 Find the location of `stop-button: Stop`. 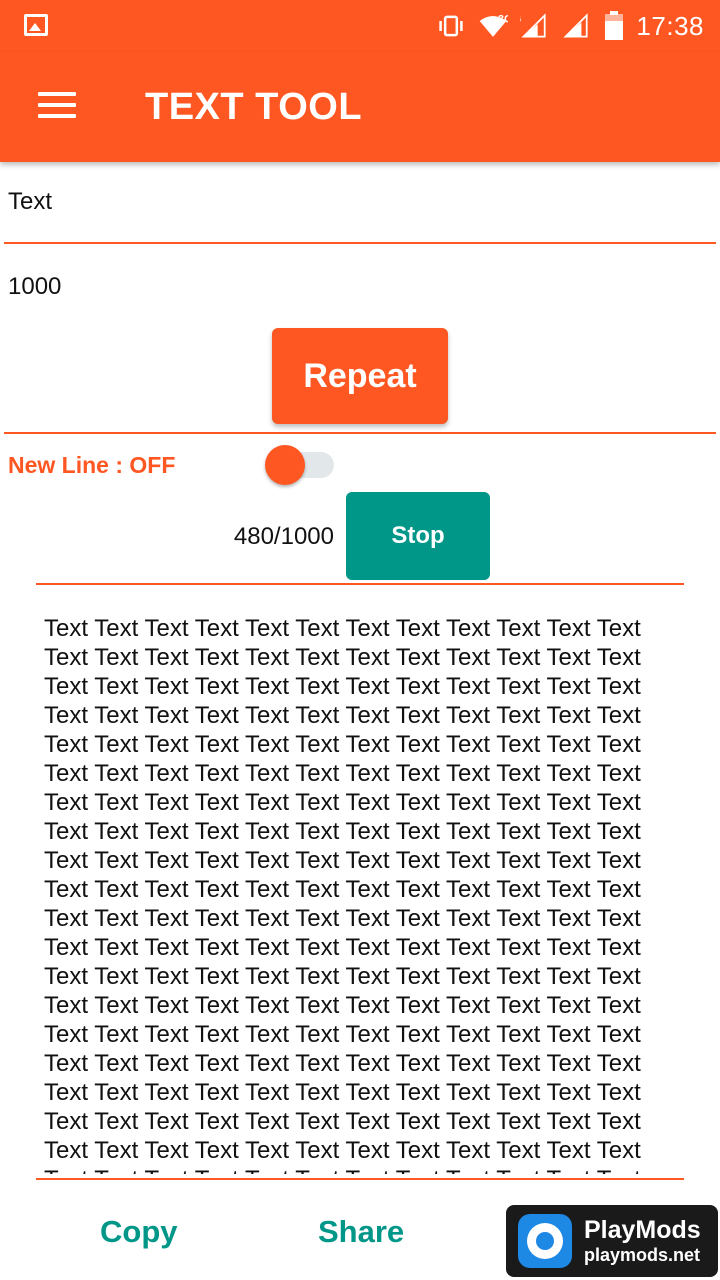

stop-button: Stop is located at coordinates (418, 536).